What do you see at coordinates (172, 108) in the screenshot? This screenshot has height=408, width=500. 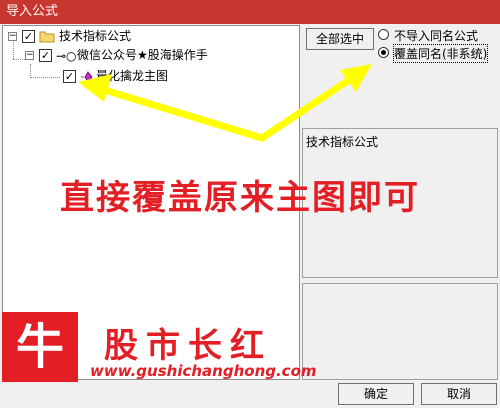 I see `arrow-to-tree-item-icon` at bounding box center [172, 108].